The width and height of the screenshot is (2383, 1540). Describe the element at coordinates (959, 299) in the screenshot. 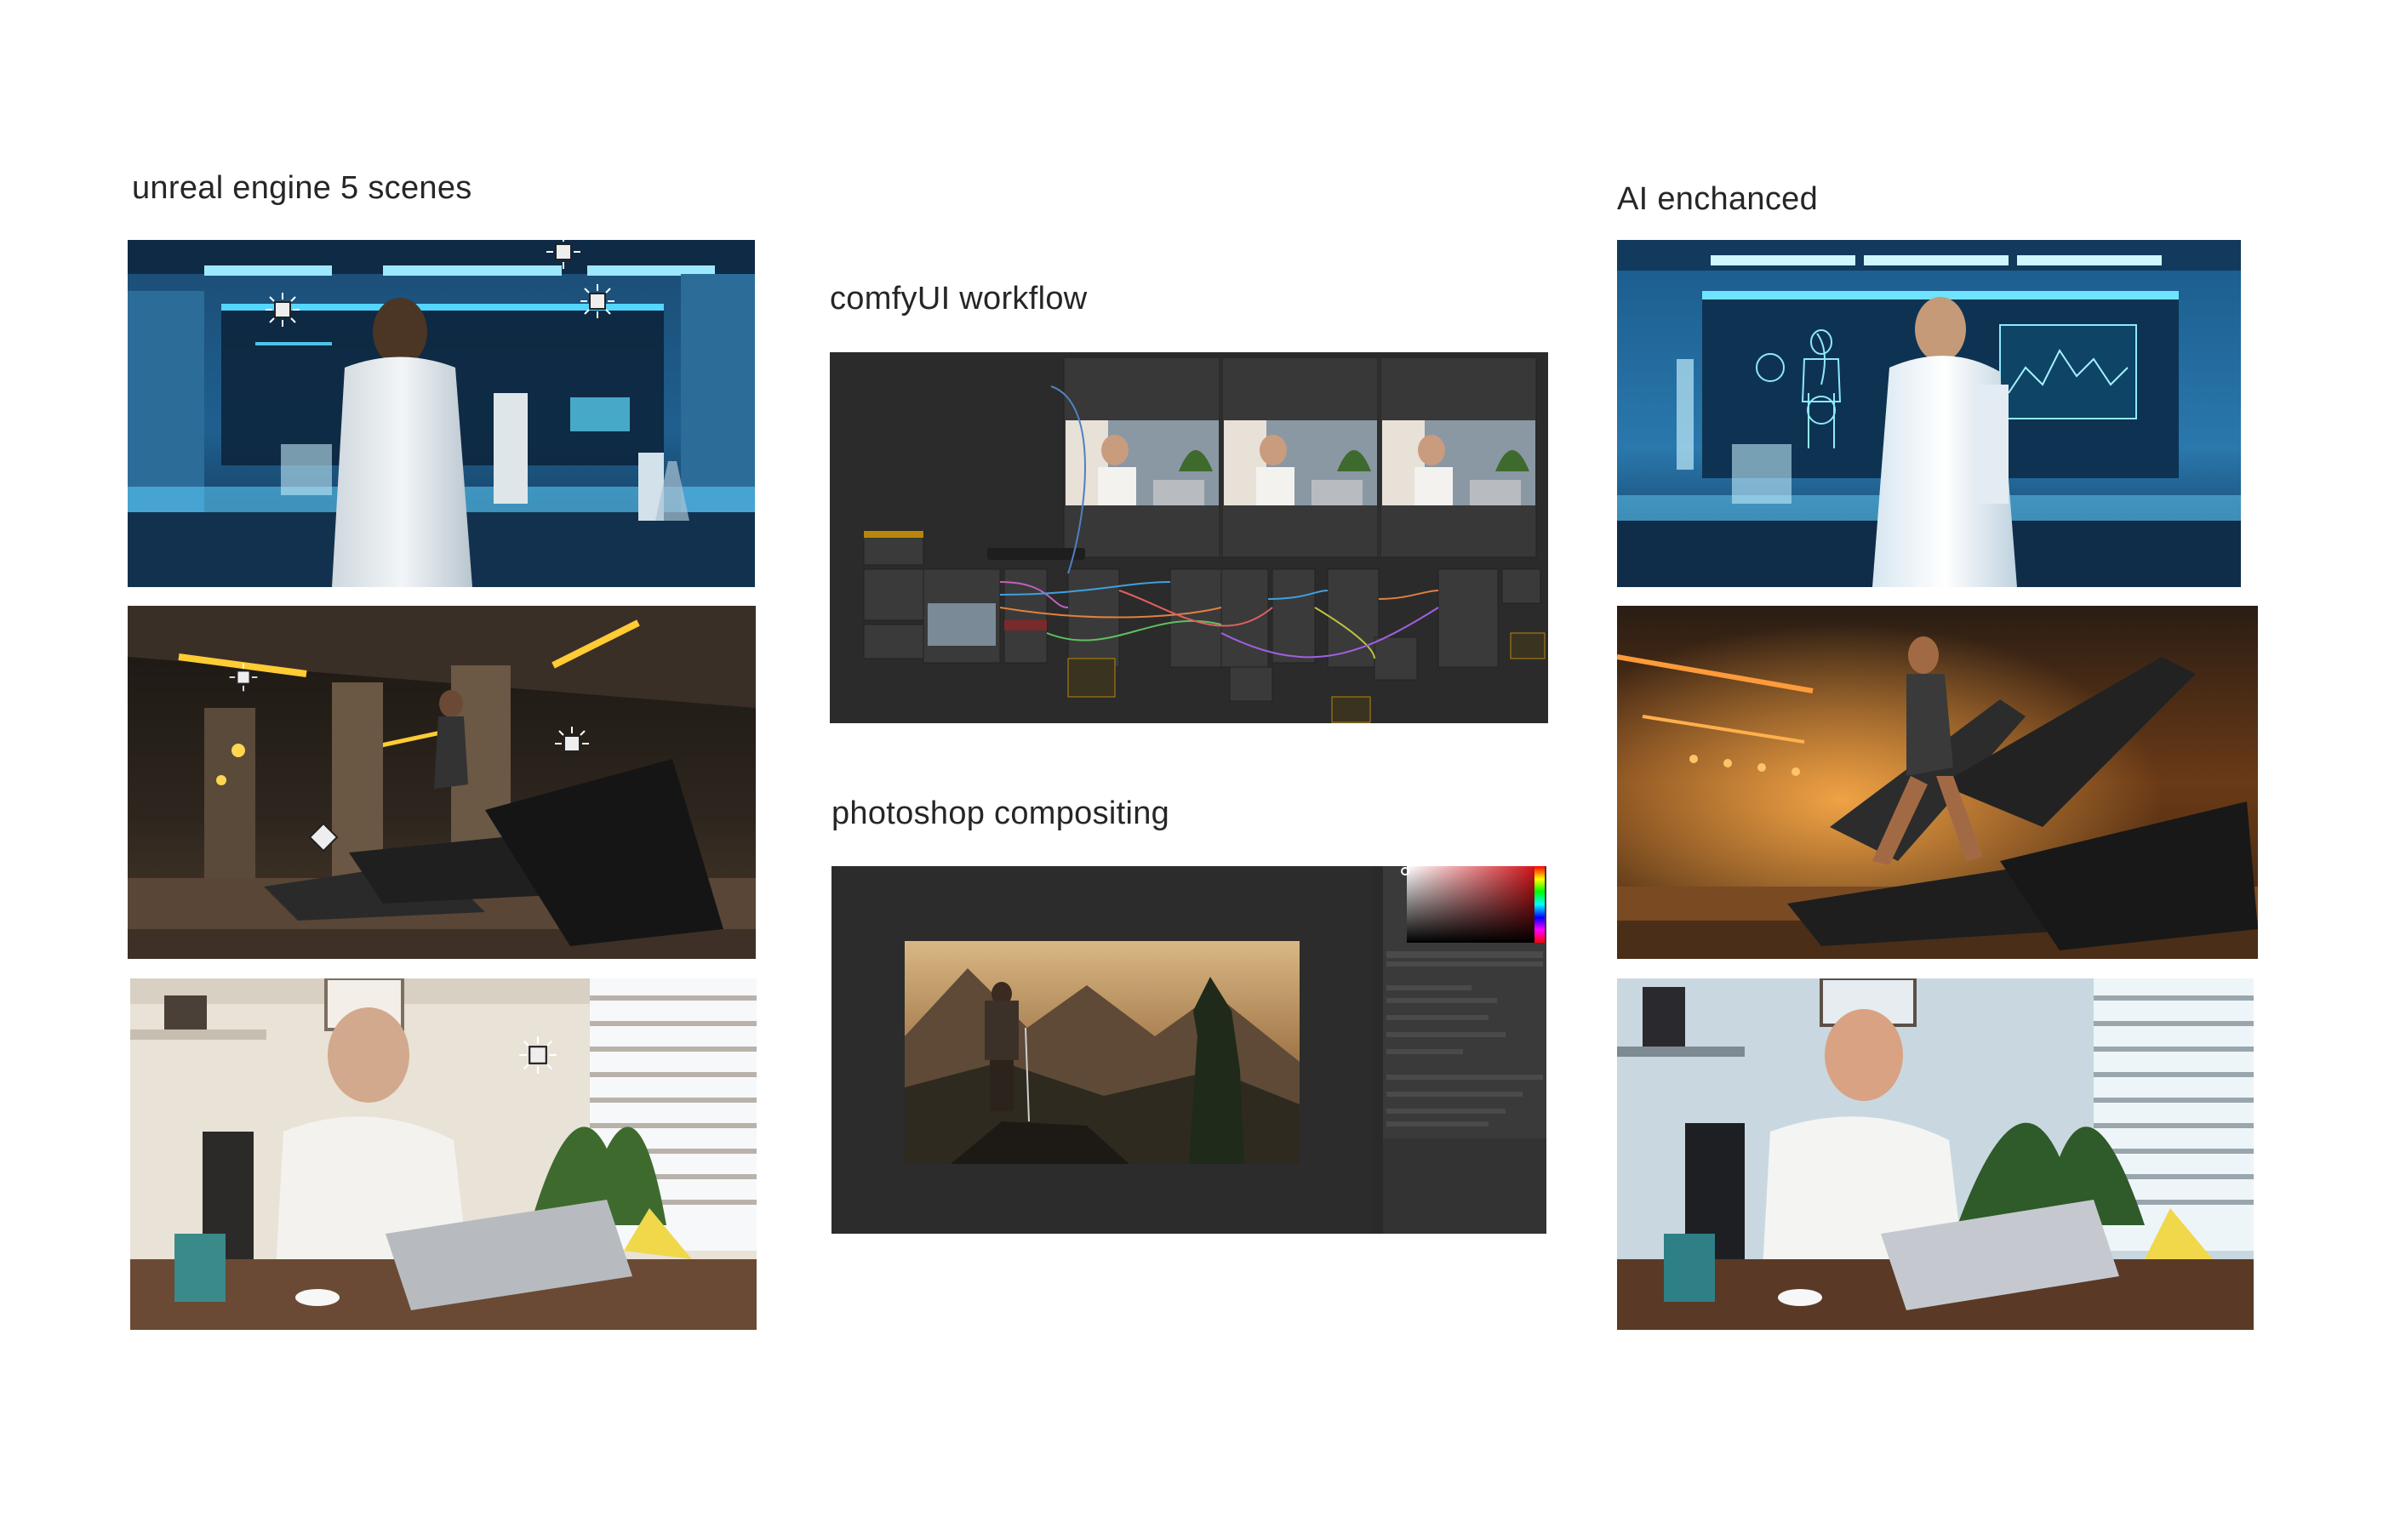

I see `heading-comfyui: comfyUI workflow` at that location.